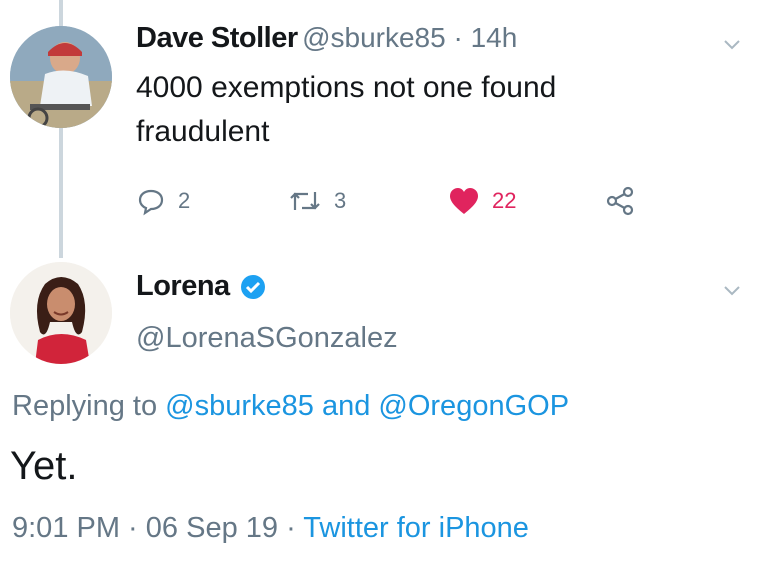 Image resolution: width=762 pixels, height=574 pixels. I want to click on tweet2-text: Yet., so click(44, 466).